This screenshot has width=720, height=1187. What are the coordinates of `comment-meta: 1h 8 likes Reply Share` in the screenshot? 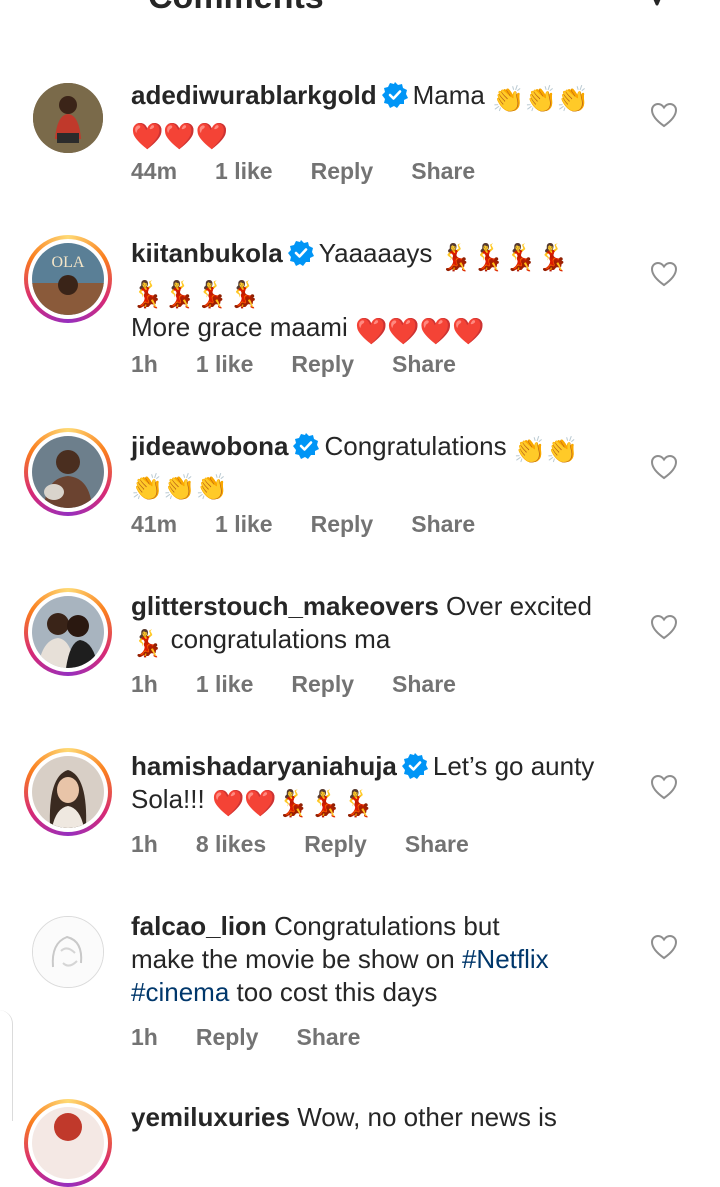 It's located at (319, 844).